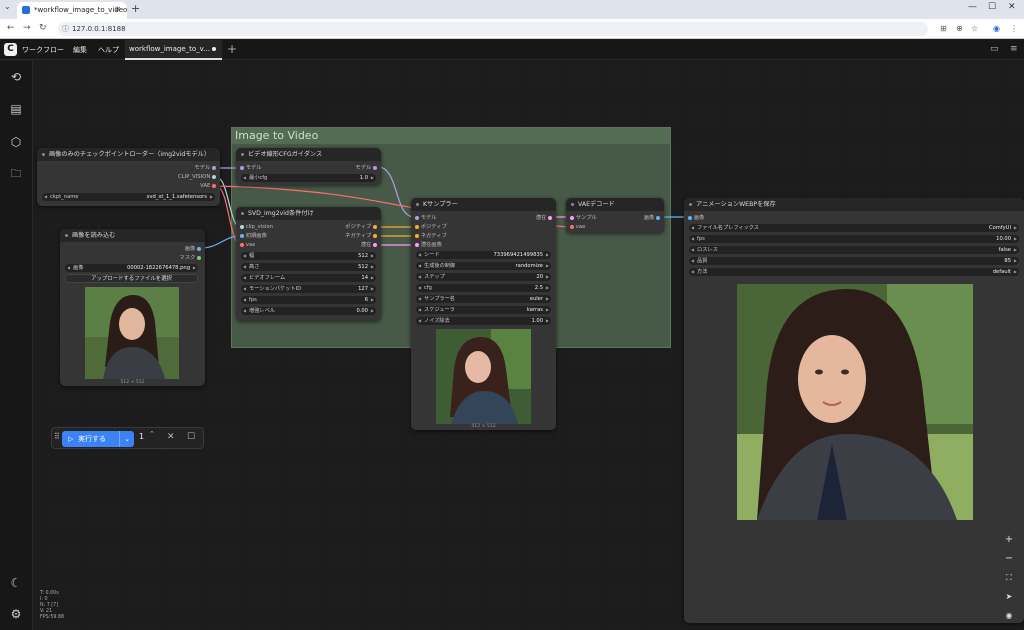 The width and height of the screenshot is (1024, 630). What do you see at coordinates (1009, 578) in the screenshot?
I see `fit-view-icon: ⛶` at bounding box center [1009, 578].